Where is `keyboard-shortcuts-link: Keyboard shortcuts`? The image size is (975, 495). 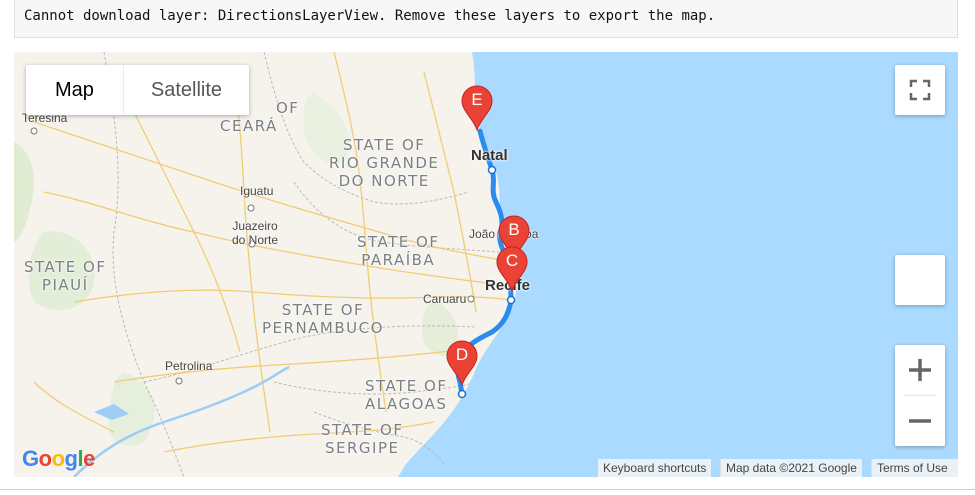 keyboard-shortcuts-link: Keyboard shortcuts is located at coordinates (655, 468).